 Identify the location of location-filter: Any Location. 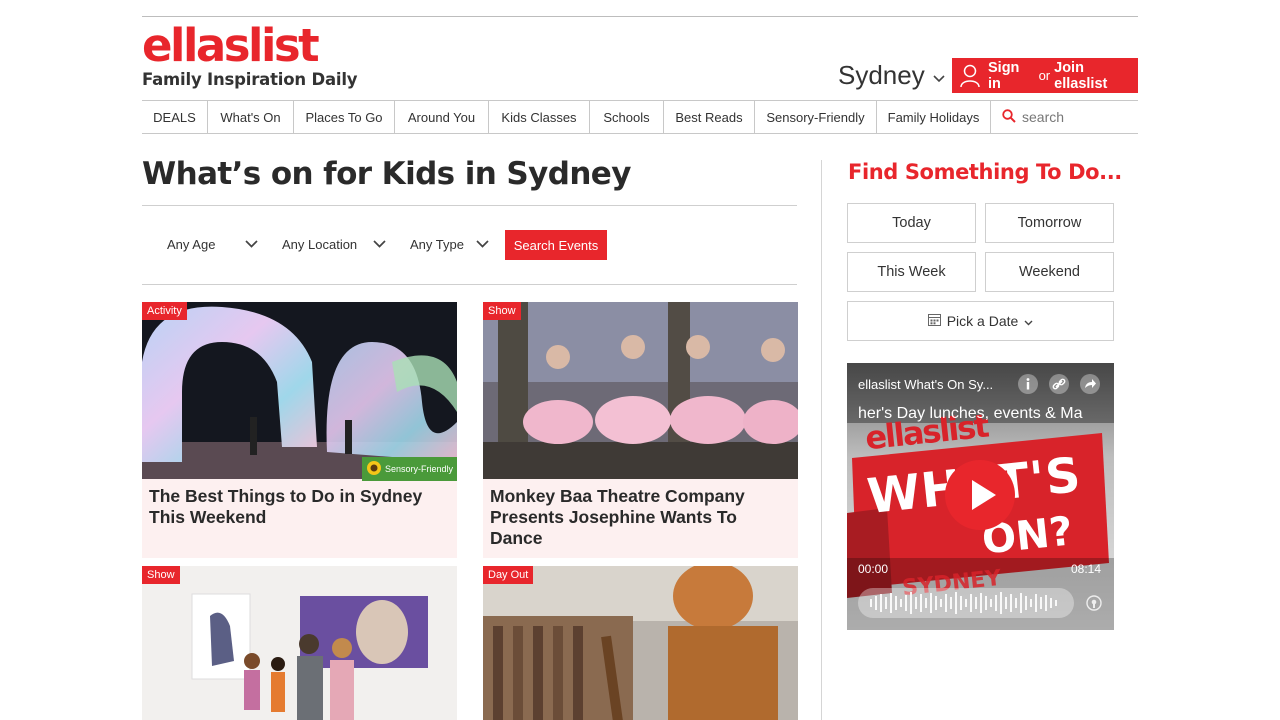
(319, 244).